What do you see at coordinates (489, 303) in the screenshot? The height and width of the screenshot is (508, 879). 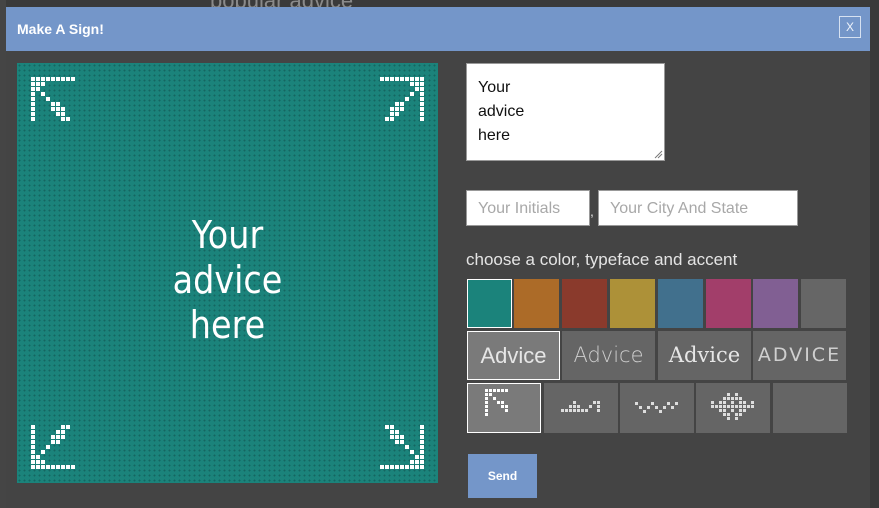 I see `color-swatch-teal` at bounding box center [489, 303].